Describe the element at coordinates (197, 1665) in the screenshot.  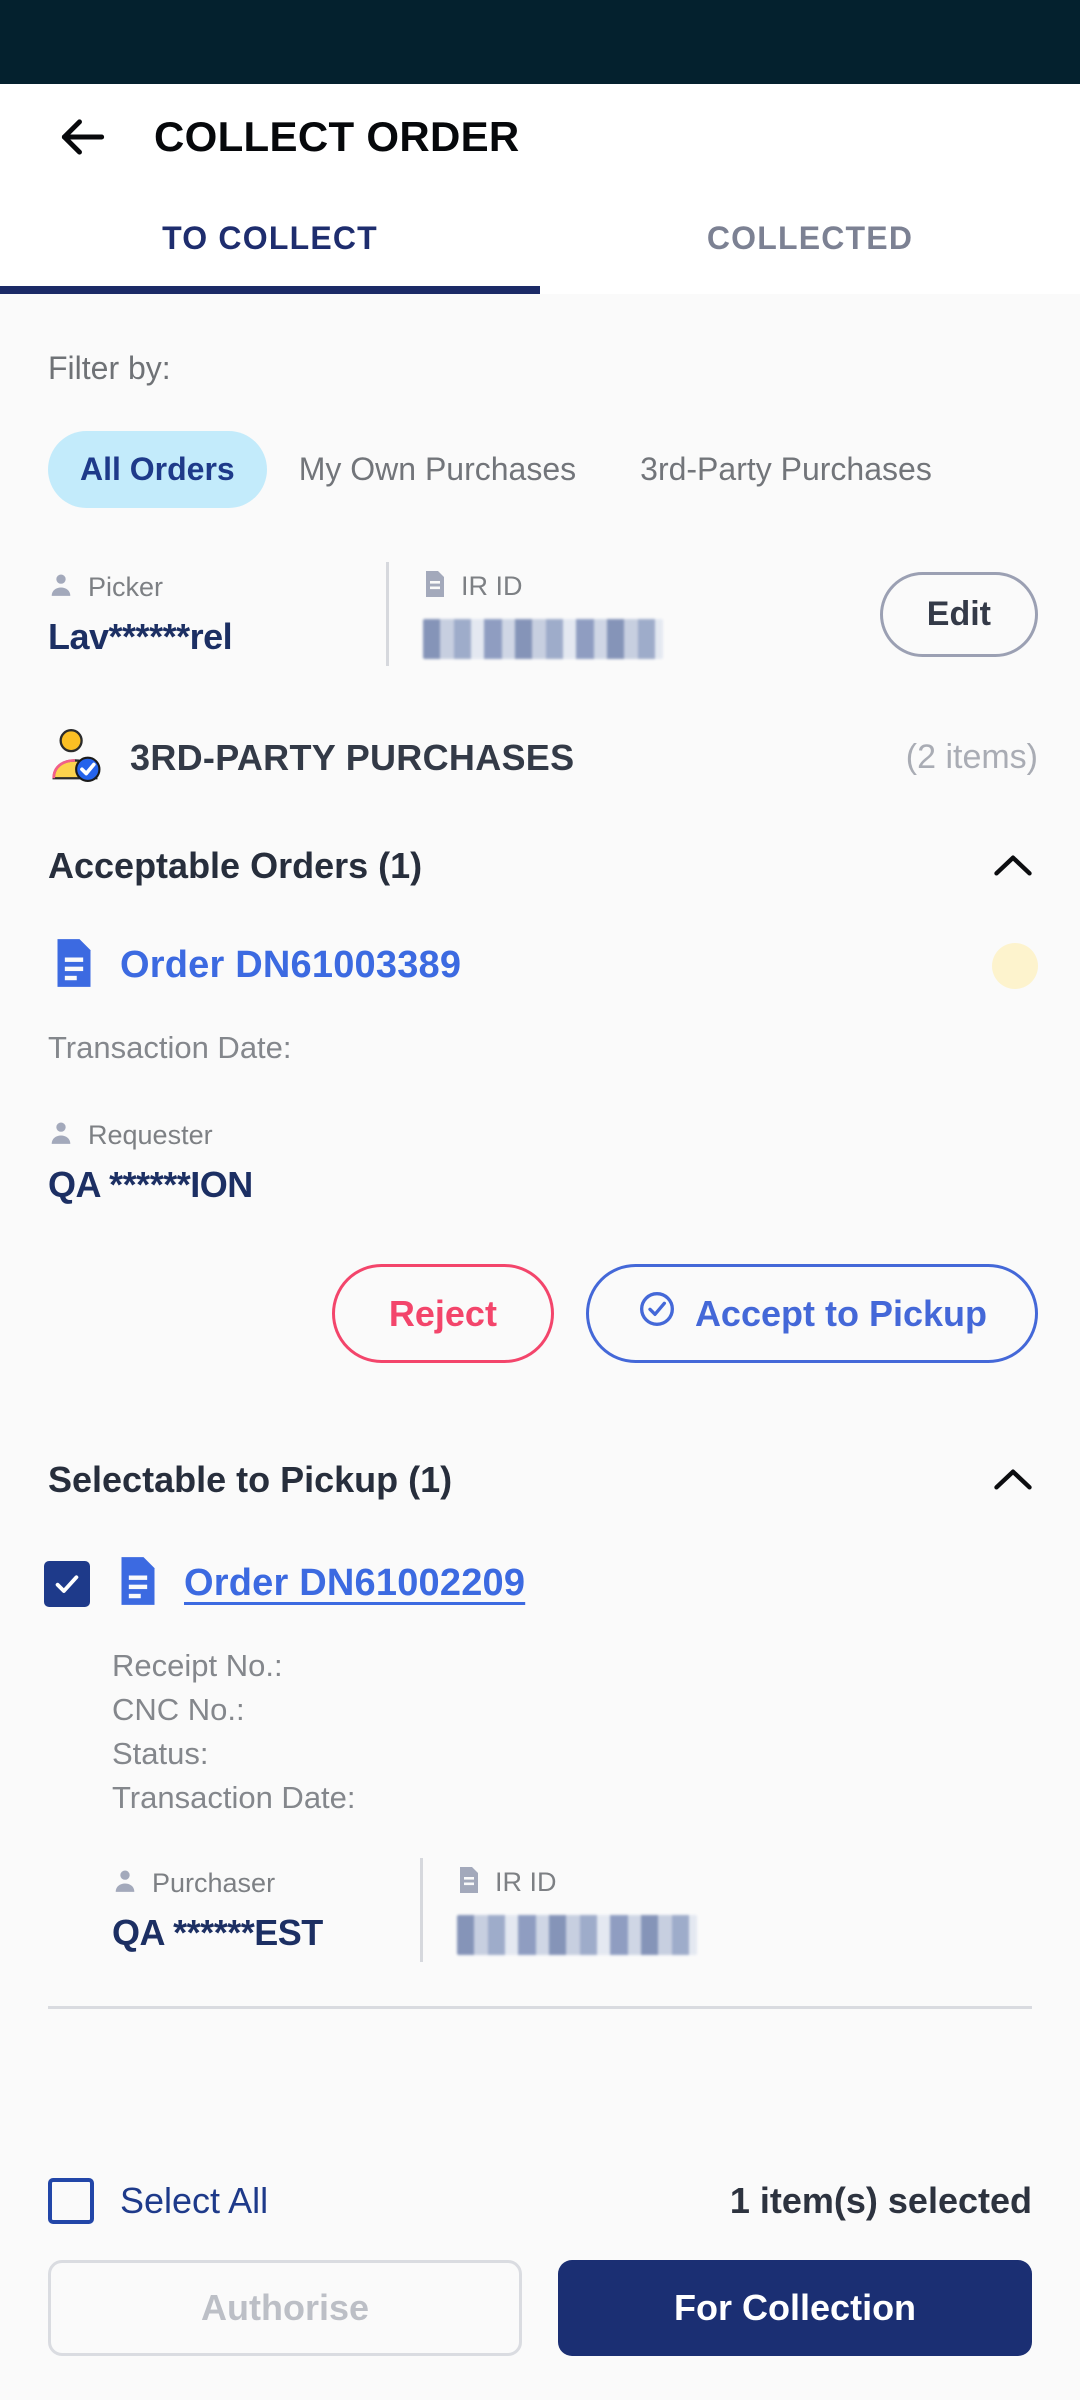
I see `detail-receipt-no: Receipt No.:` at that location.